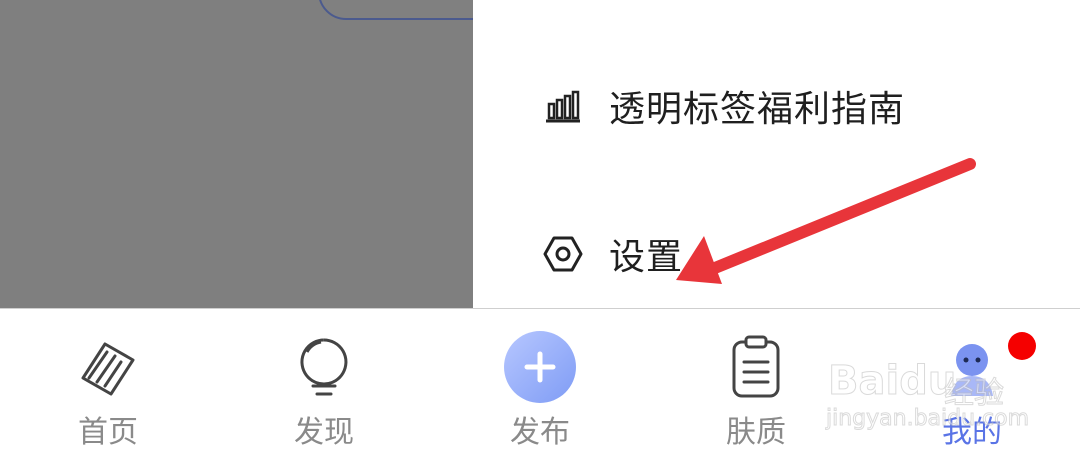 The image size is (1080, 459). I want to click on hexagon-settings-icon, so click(563, 254).